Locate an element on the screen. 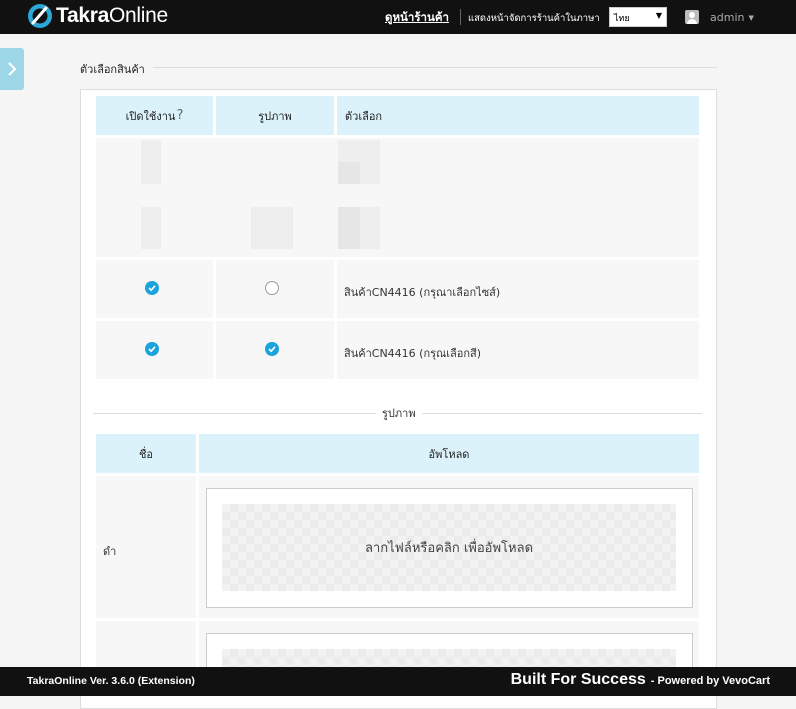  placeholder-row is located at coordinates (397, 197).